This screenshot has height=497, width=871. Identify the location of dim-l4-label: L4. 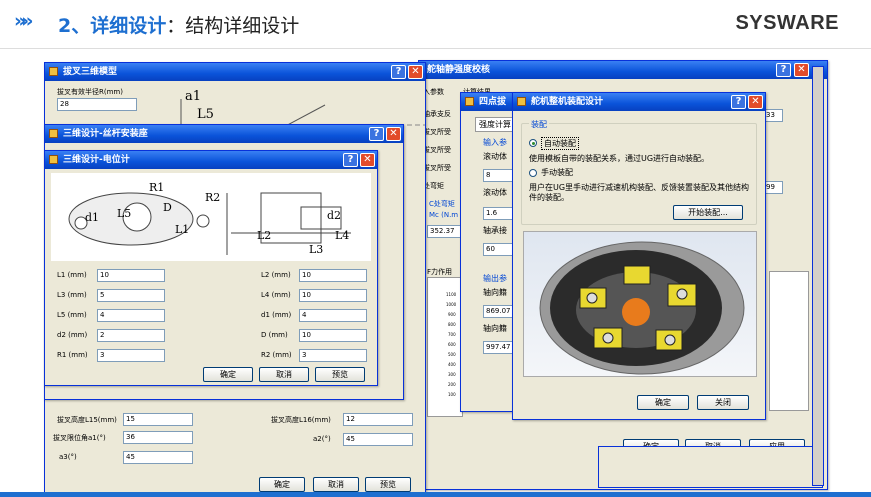
(342, 235).